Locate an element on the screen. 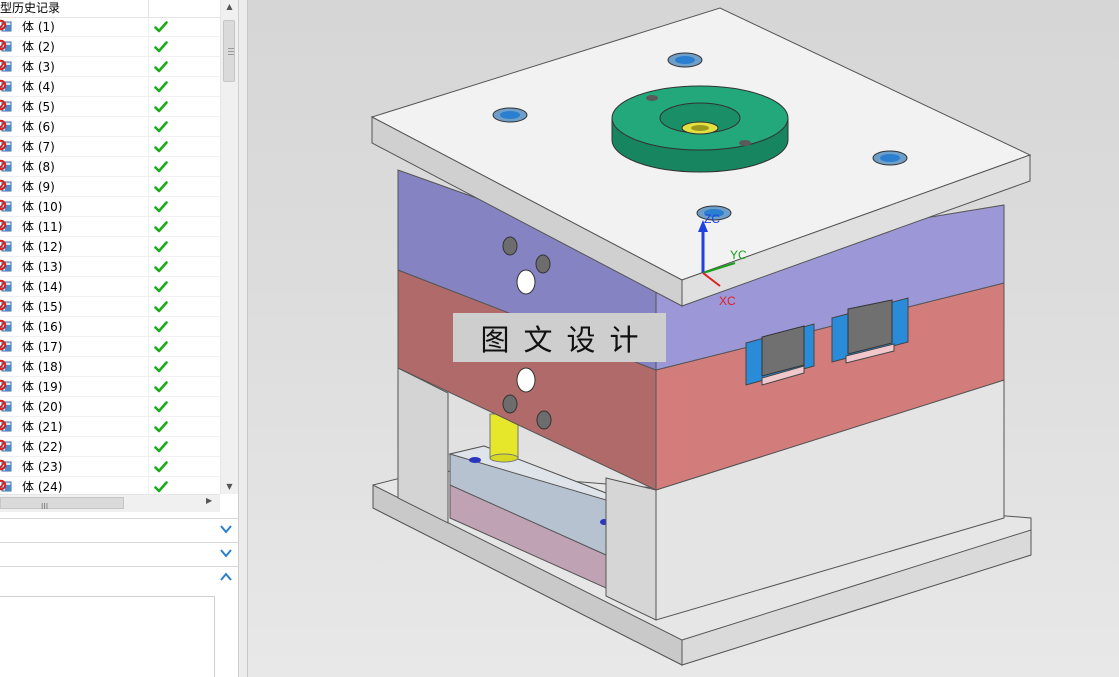 The image size is (1119, 677). left-spacer-block is located at coordinates (423, 445).